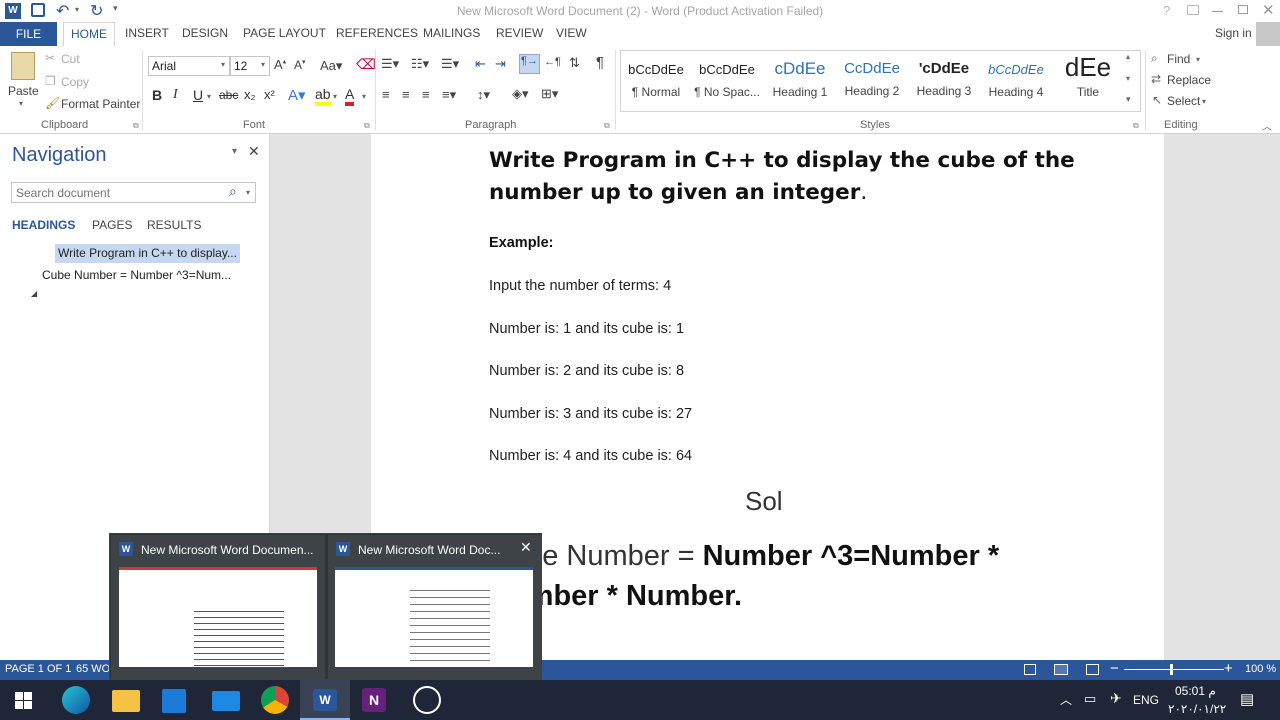  Describe the element at coordinates (331, 66) in the screenshot. I see `change-case-icon: Aa▾` at that location.